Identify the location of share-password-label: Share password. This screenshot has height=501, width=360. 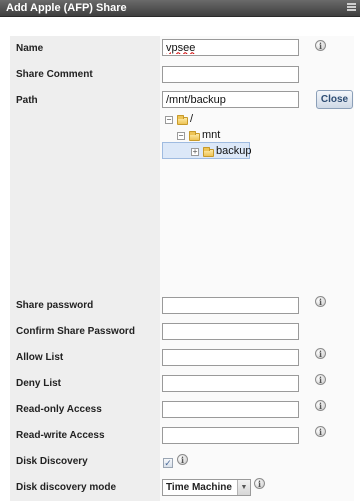
(55, 305).